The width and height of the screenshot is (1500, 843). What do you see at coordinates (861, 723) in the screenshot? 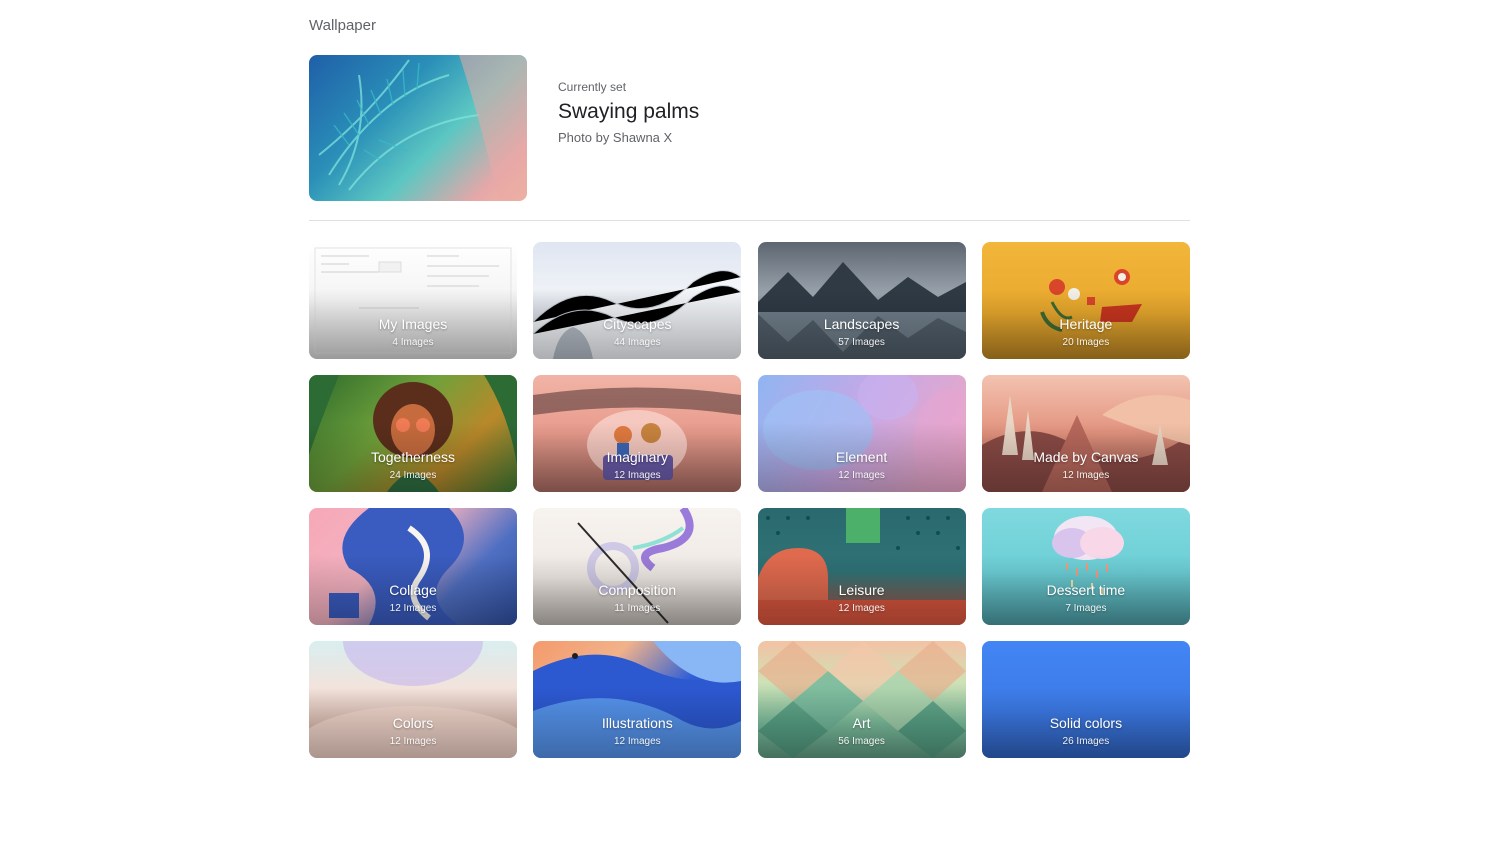
I see `collection-name: Art` at bounding box center [861, 723].